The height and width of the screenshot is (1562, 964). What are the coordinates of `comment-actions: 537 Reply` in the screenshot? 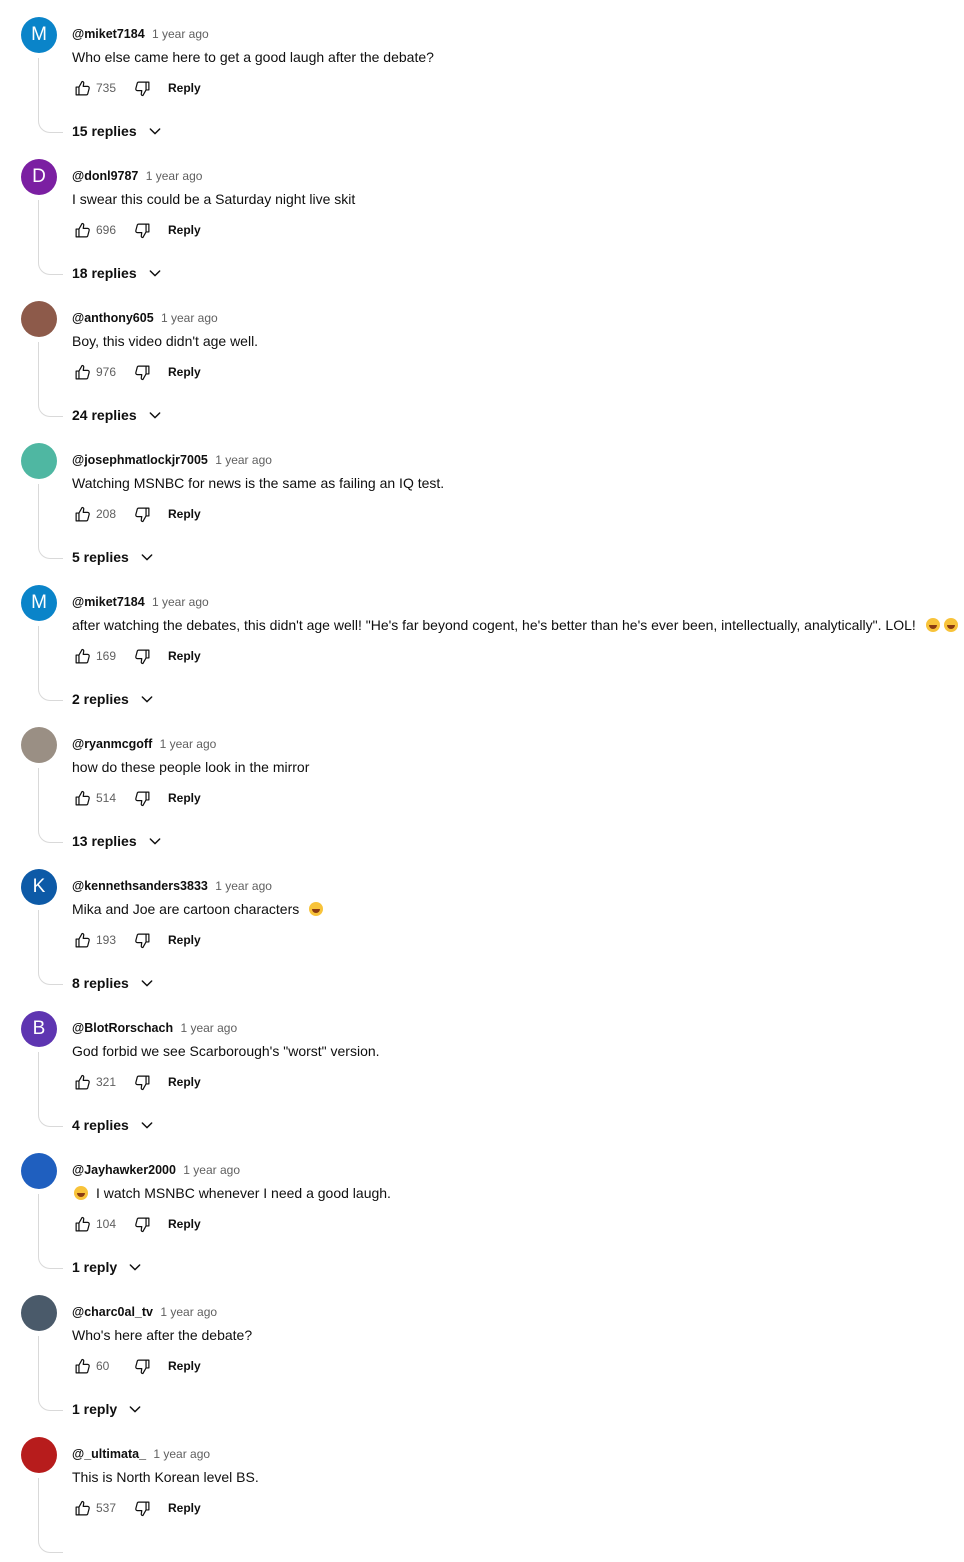 It's located at (136, 1508).